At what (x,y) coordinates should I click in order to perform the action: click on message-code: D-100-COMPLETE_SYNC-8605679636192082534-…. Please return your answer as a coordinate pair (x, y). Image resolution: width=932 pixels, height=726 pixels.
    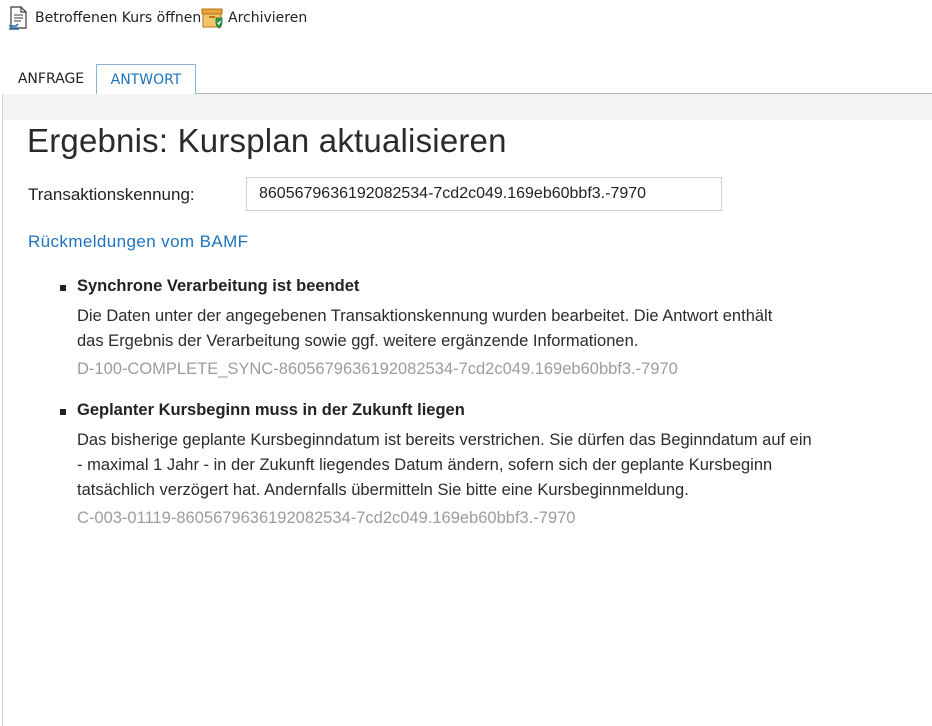
    Looking at the image, I should click on (377, 369).